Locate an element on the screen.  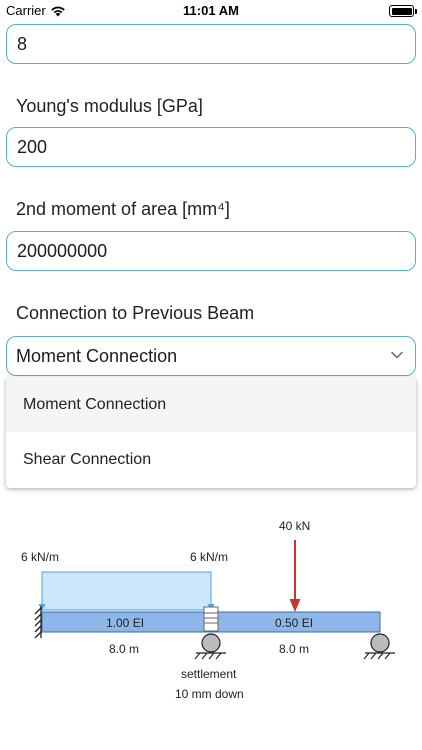
point-load-arrowhead is located at coordinates (295, 605).